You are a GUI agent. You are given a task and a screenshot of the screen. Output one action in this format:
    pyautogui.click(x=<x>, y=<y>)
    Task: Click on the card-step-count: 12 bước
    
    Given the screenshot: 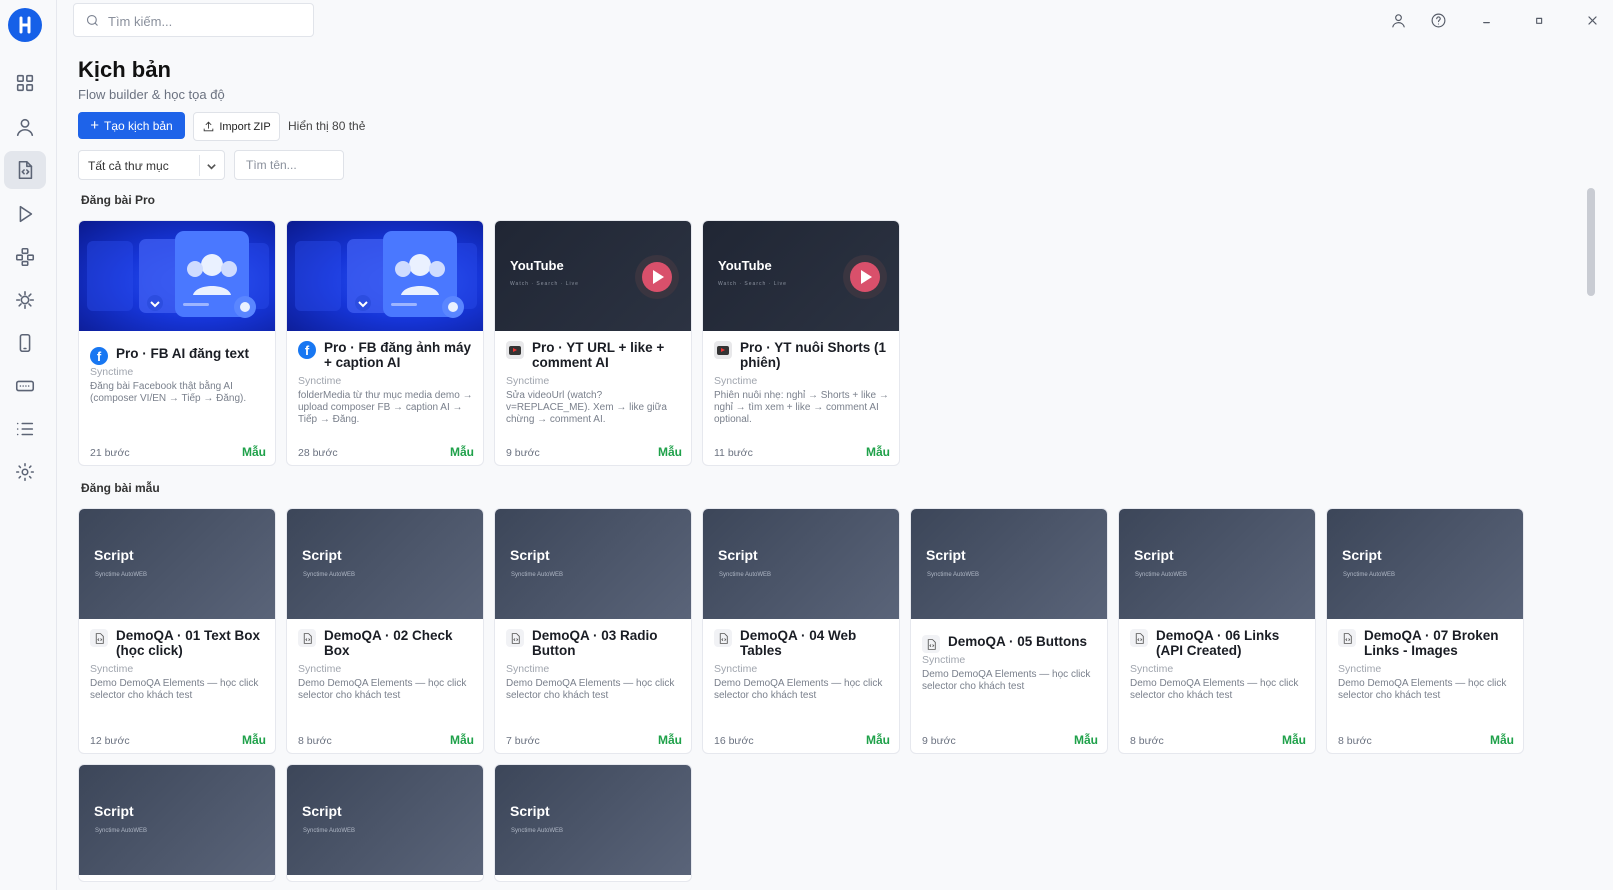 What is the action you would take?
    pyautogui.click(x=110, y=741)
    